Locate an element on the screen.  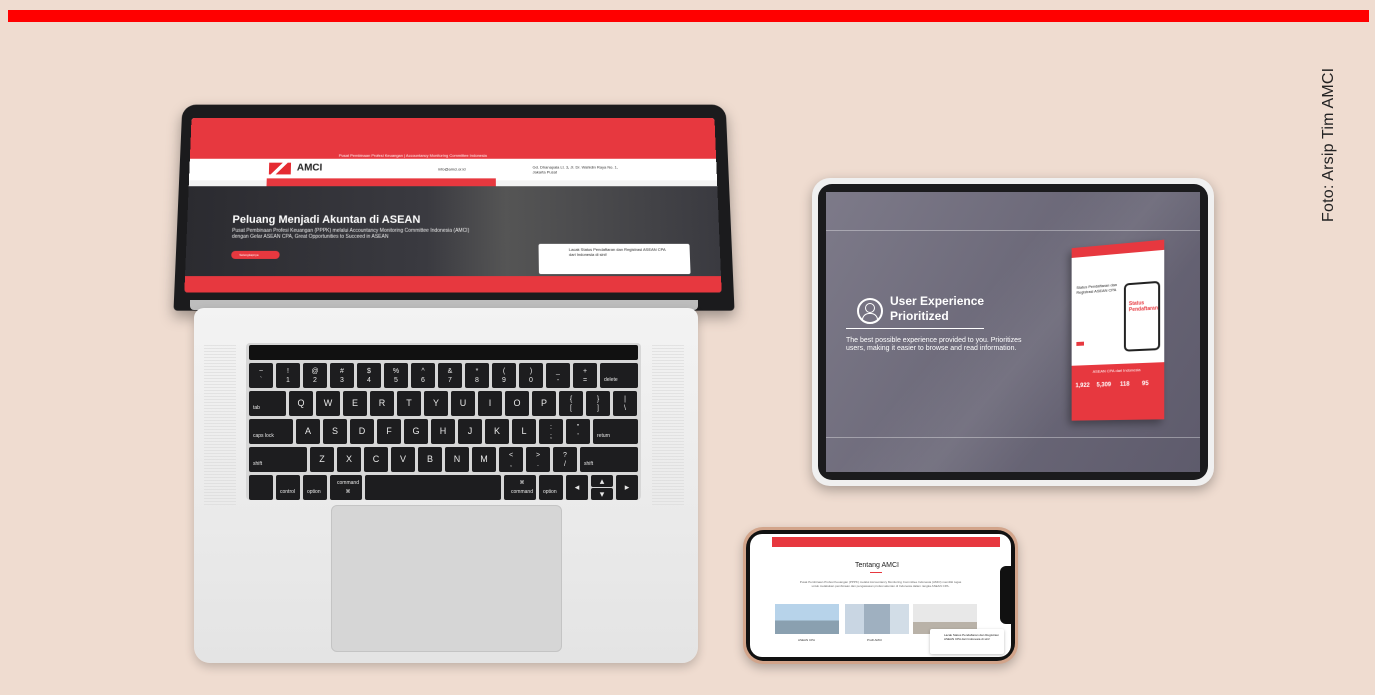
letter-key: A is located at coordinates (308, 431).